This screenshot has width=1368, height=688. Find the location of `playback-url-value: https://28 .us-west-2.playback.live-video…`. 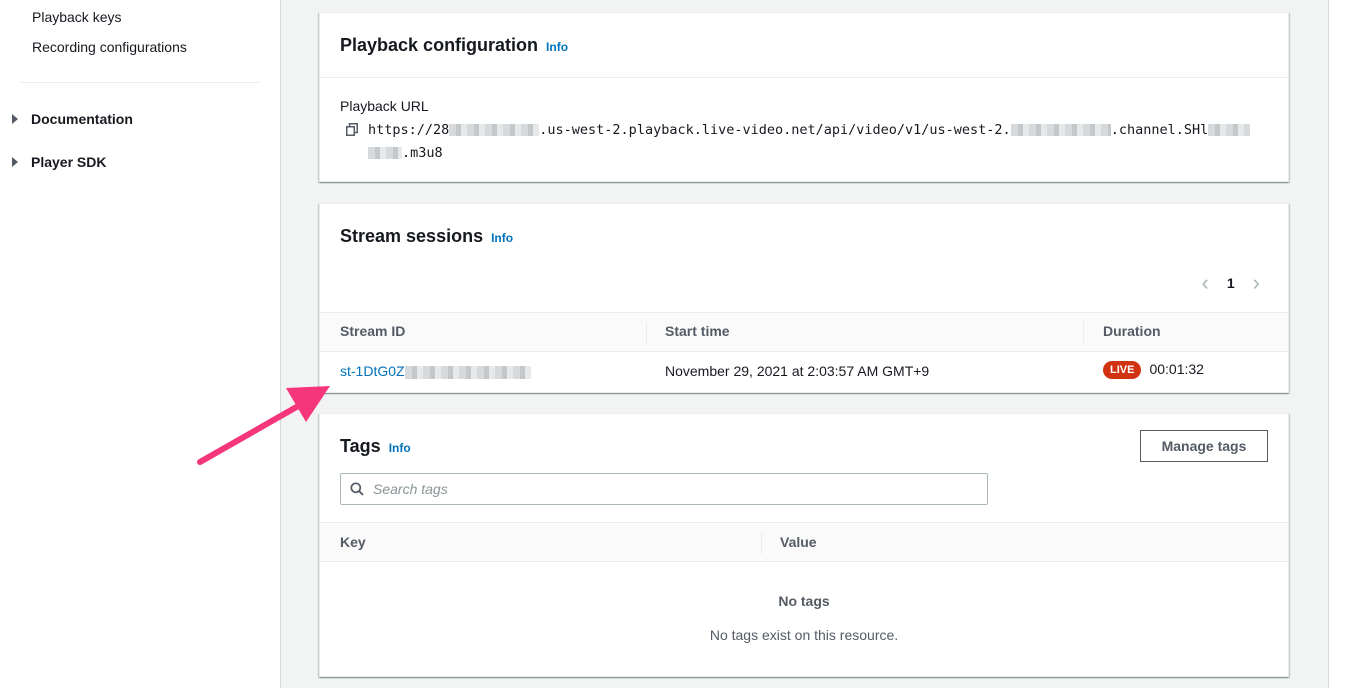

playback-url-value: https://28 .us-west-2.playback.live-video… is located at coordinates (823, 142).